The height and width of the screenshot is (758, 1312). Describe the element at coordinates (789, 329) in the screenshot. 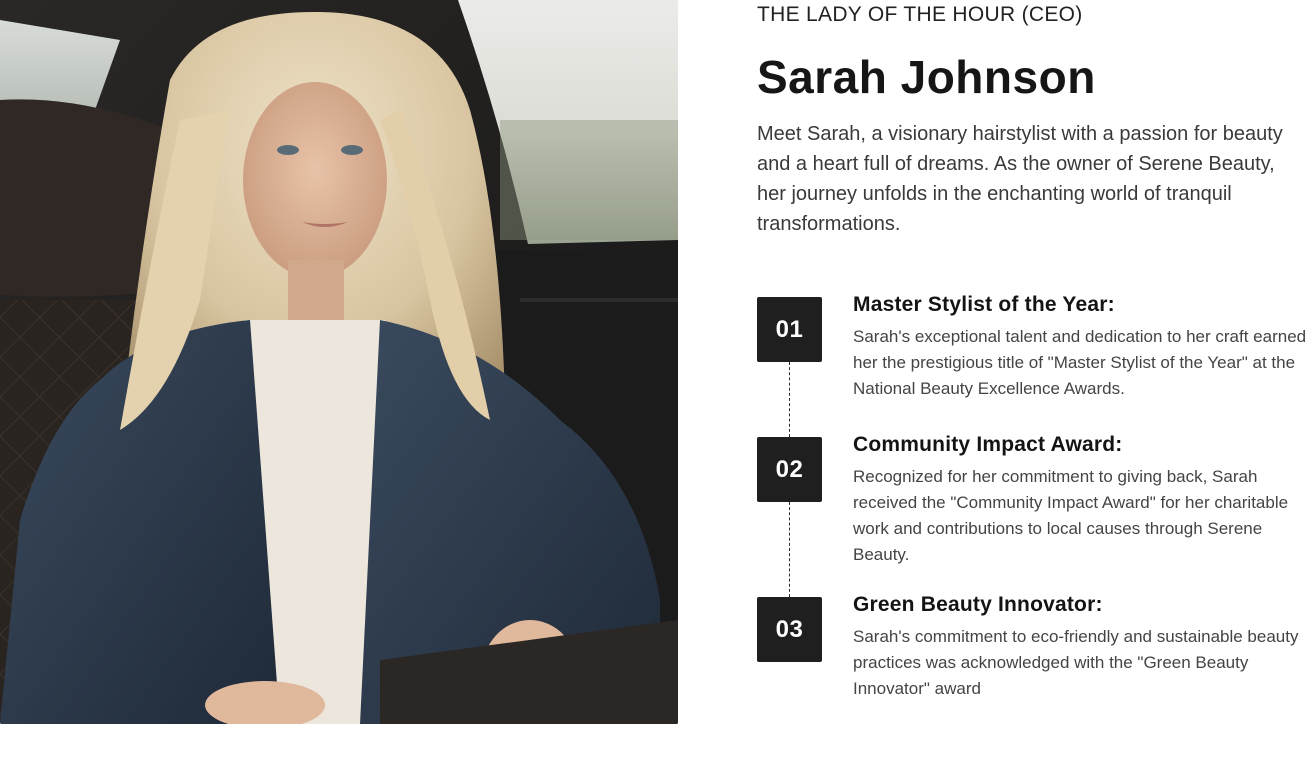

I see `award-number-badge: 01` at that location.